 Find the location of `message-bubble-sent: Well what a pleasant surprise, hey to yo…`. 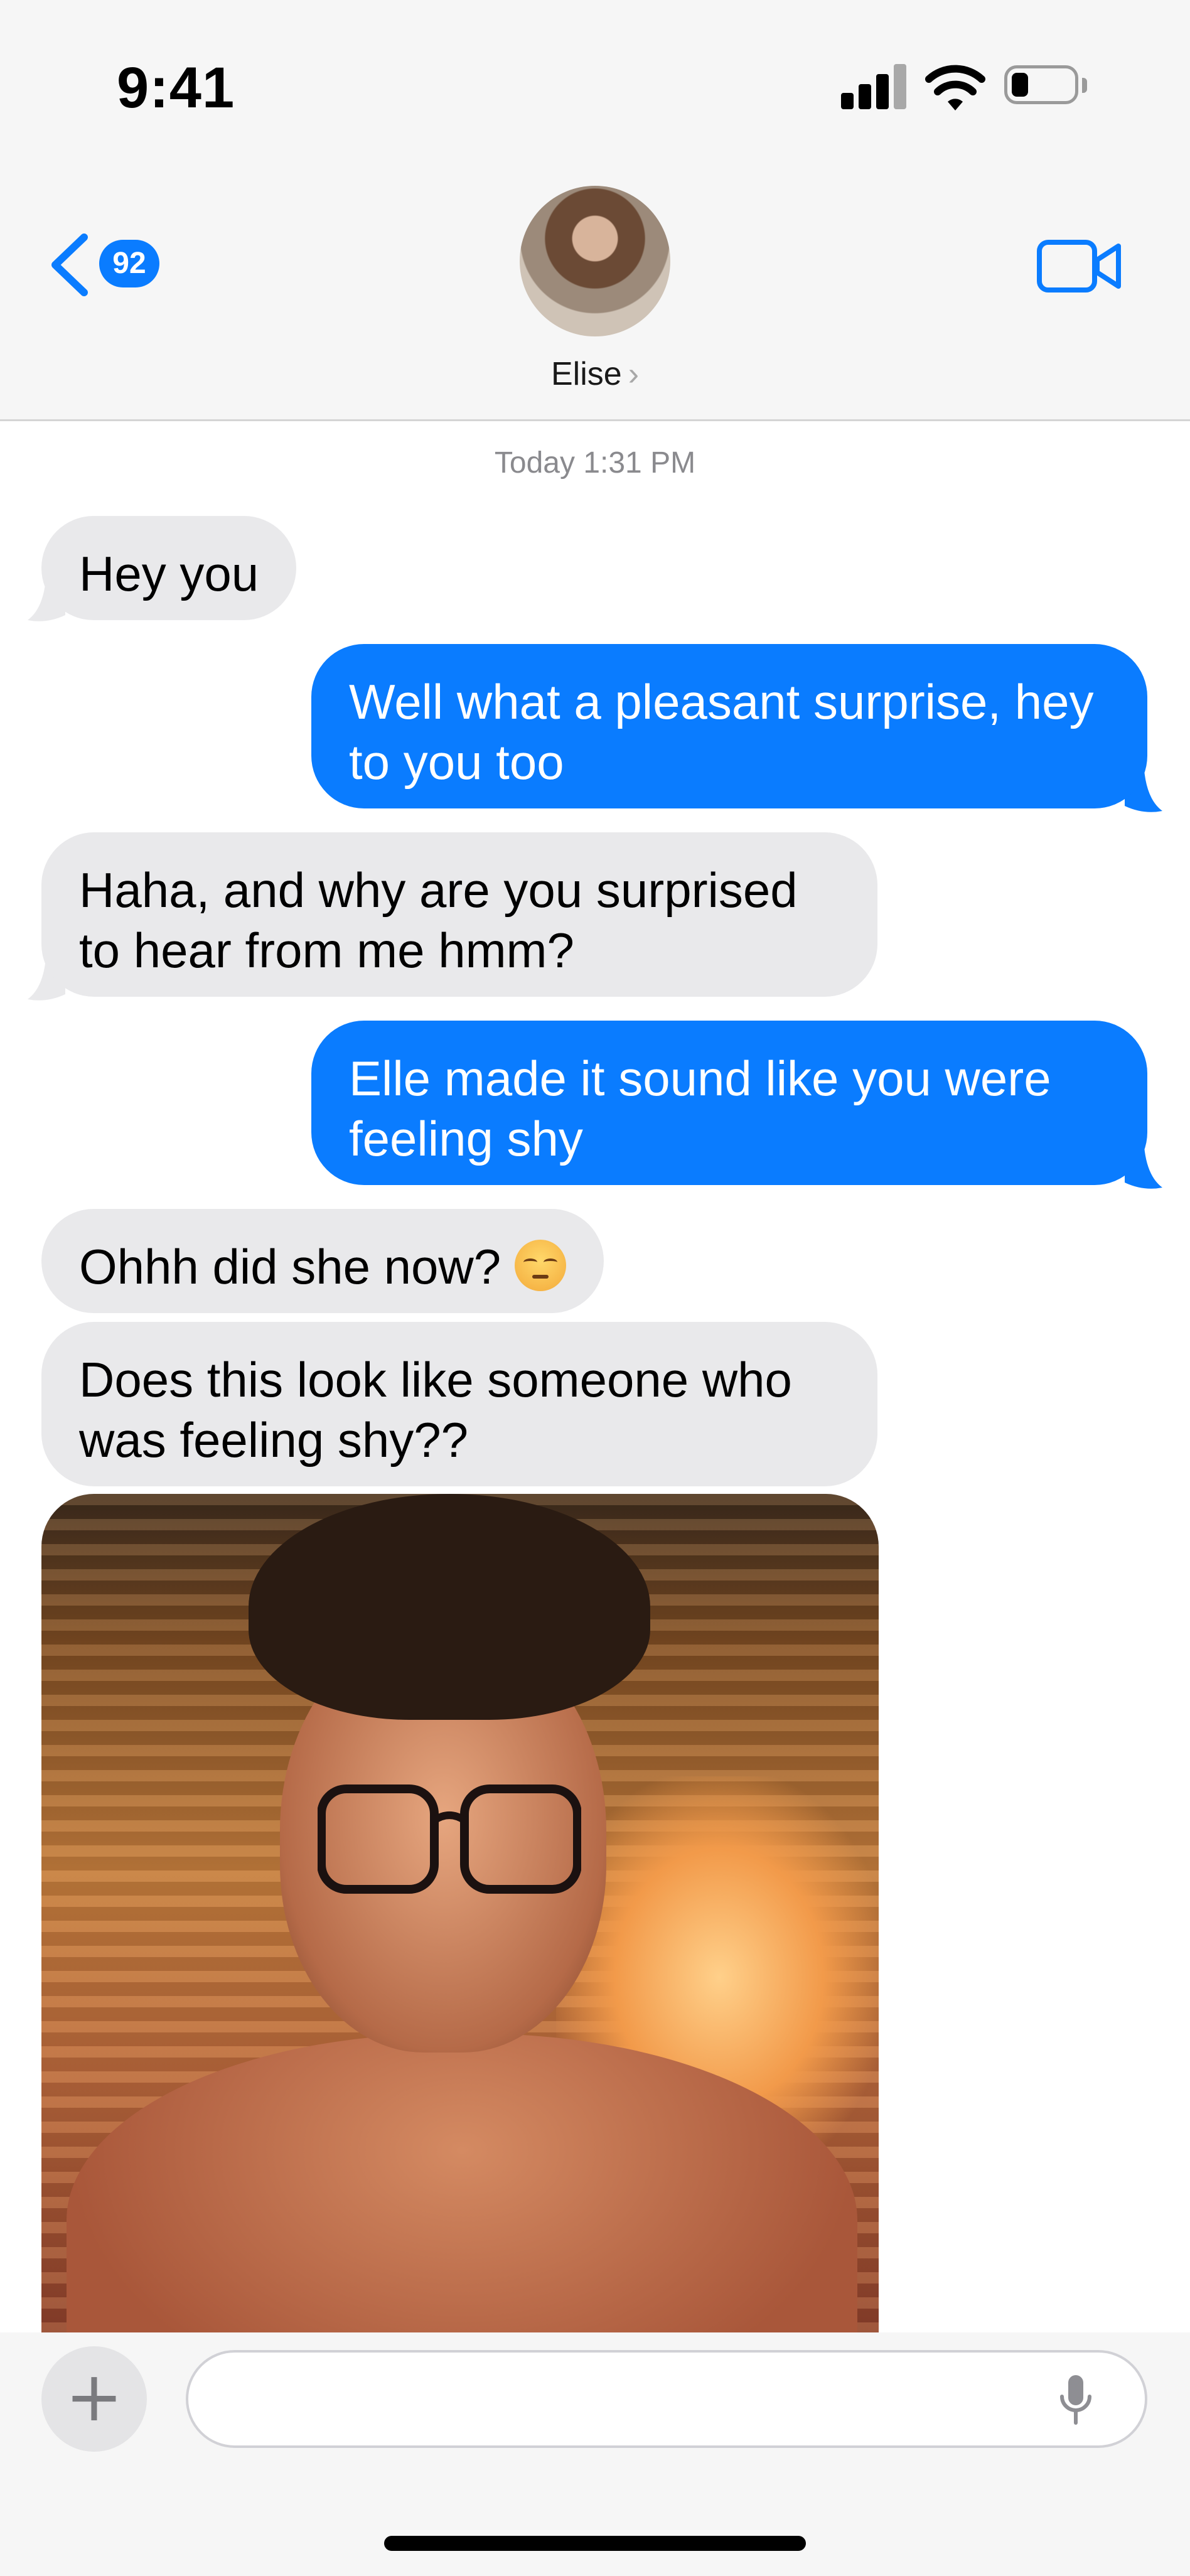

message-bubble-sent: Well what a pleasant surprise, hey to yo… is located at coordinates (729, 726).